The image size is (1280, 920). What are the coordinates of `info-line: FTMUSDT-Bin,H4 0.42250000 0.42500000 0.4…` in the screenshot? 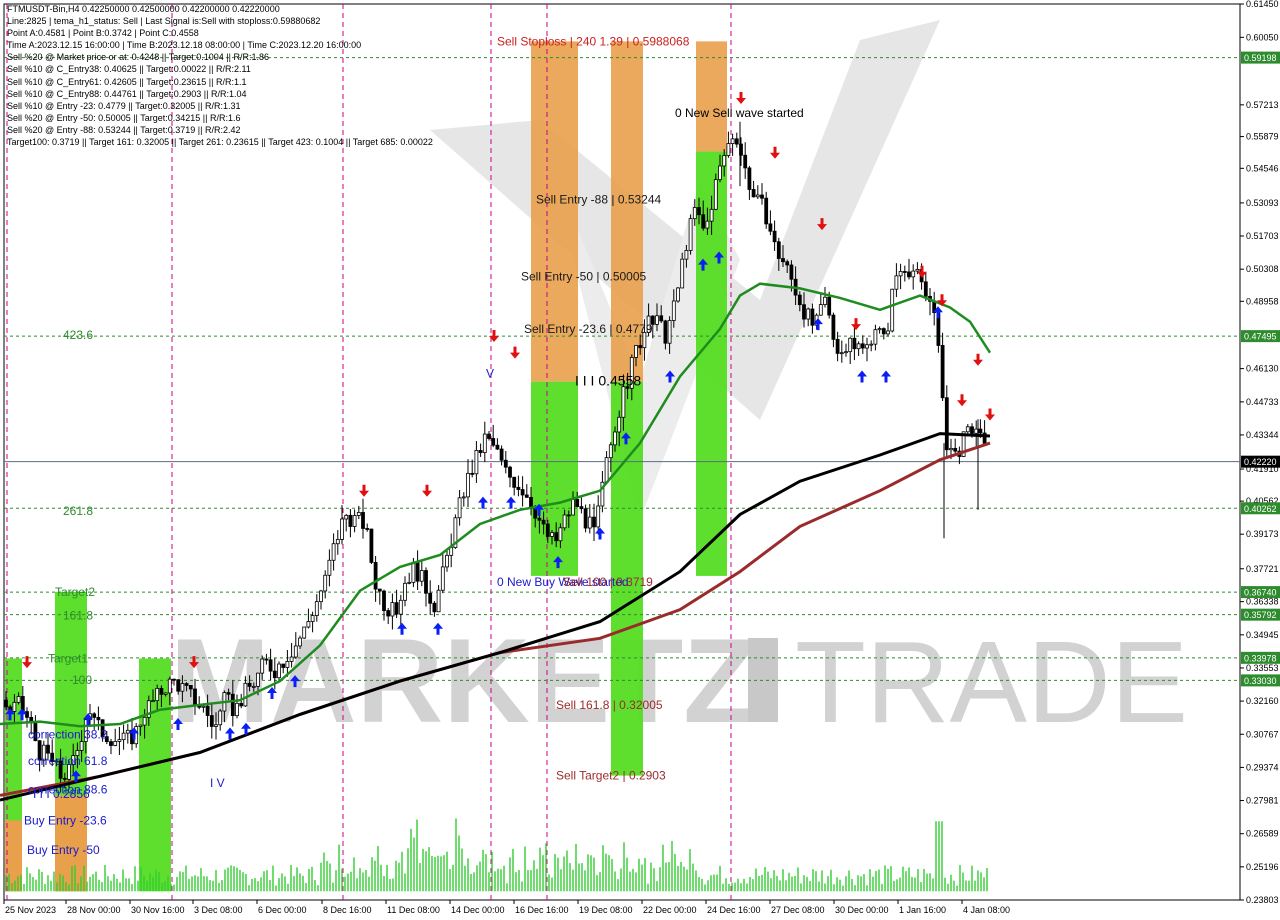 It's located at (143, 9).